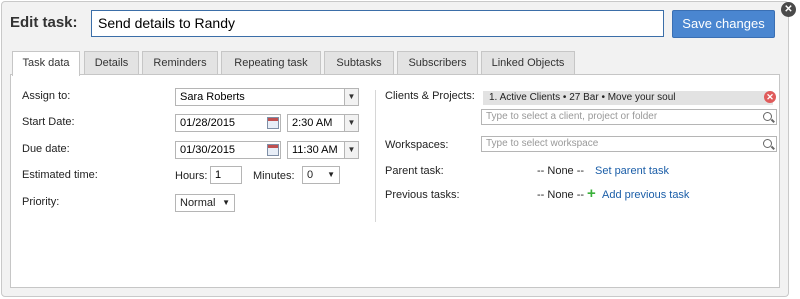 Image resolution: width=800 pixels, height=299 pixels. I want to click on start-time-select: 2:30 AM ▼, so click(323, 123).